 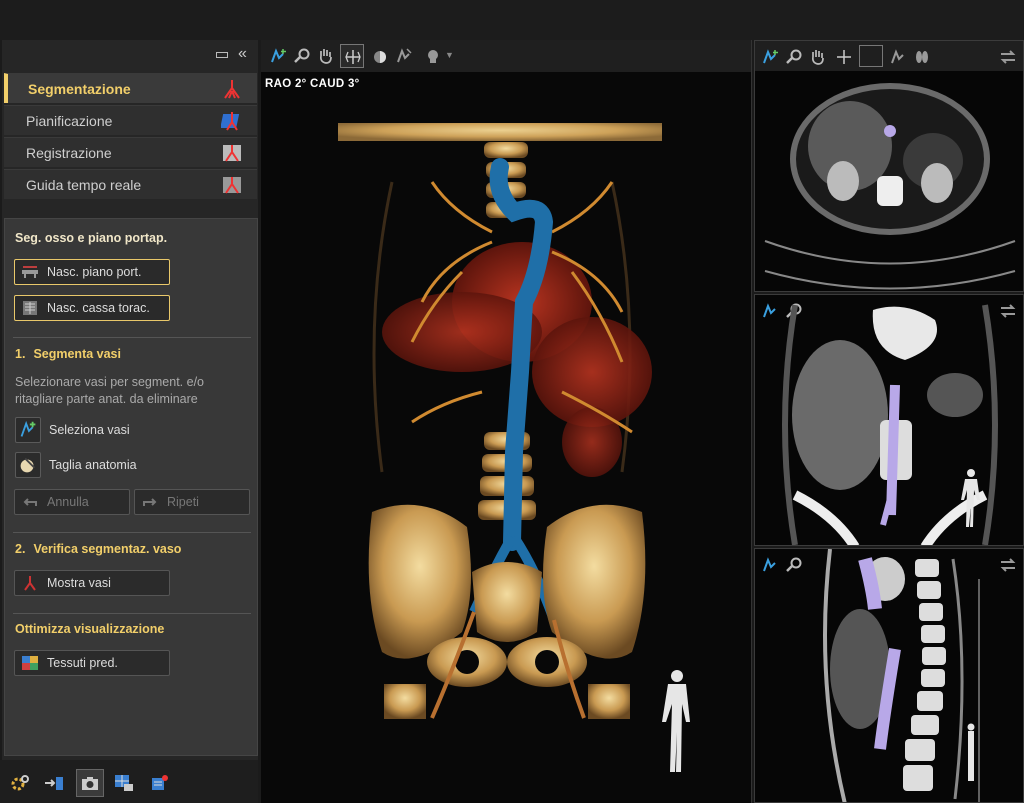 What do you see at coordinates (232, 153) in the screenshot?
I see `registration-icon` at bounding box center [232, 153].